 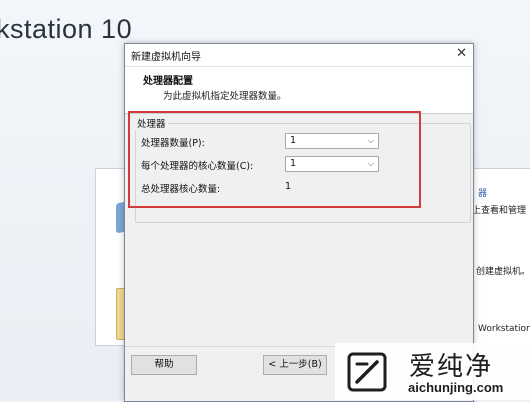 I want to click on help-button: 帮助, so click(x=164, y=365).